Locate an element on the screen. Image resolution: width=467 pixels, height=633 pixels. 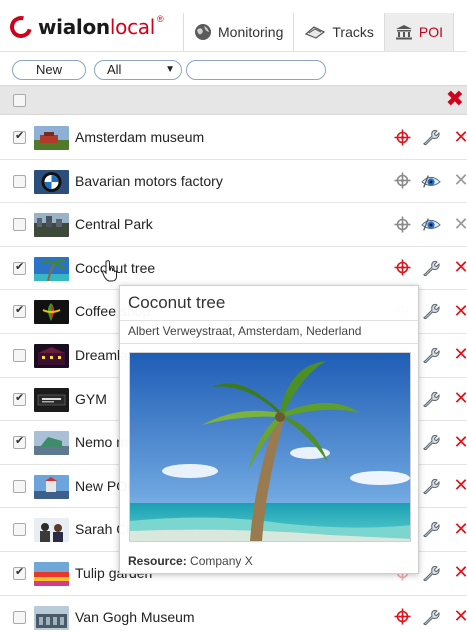
tab-tracks-label: Tracks is located at coordinates (353, 32).